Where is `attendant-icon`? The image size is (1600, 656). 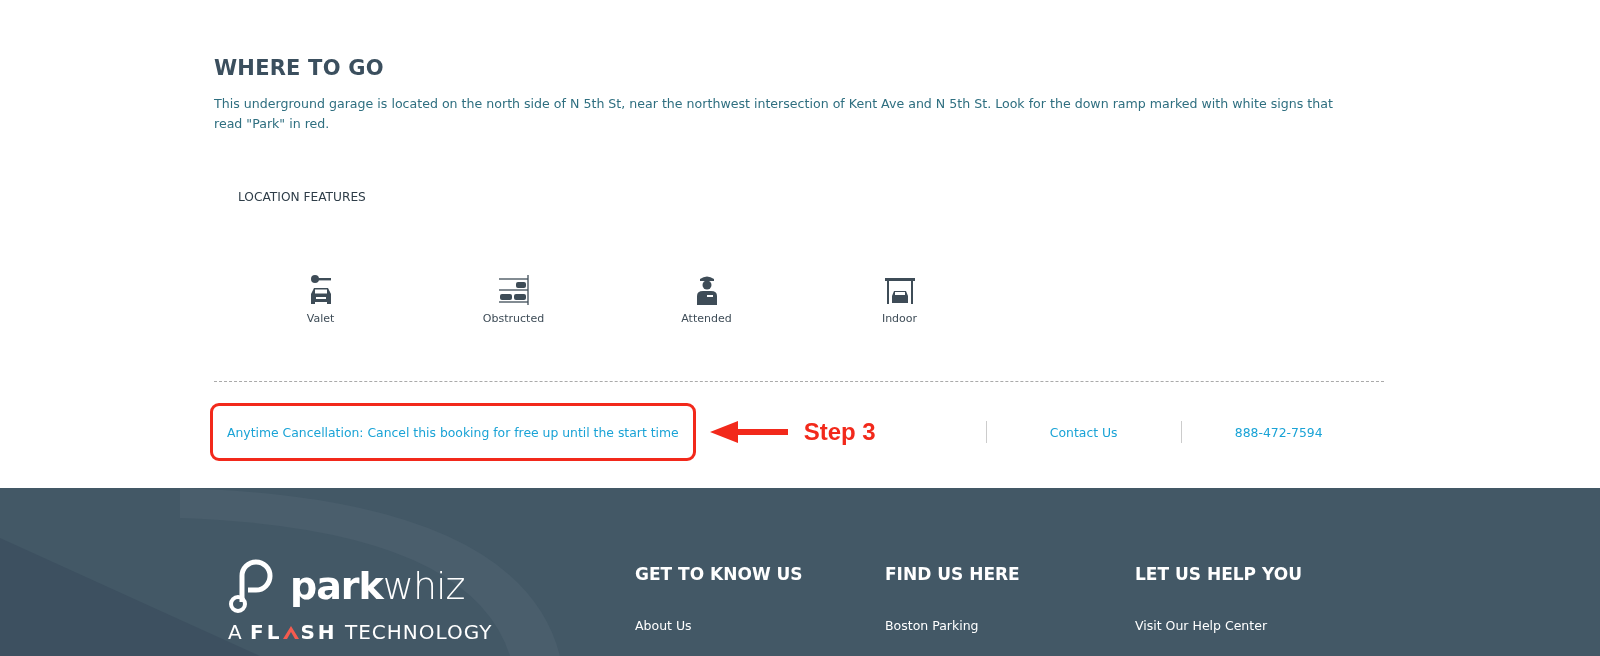 attendant-icon is located at coordinates (706, 290).